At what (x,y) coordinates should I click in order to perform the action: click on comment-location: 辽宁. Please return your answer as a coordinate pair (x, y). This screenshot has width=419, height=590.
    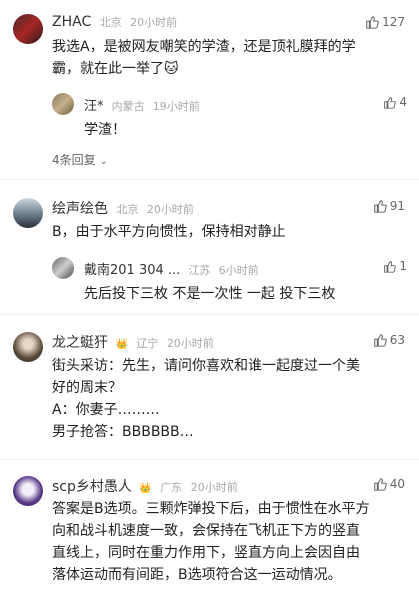
    Looking at the image, I should click on (147, 343).